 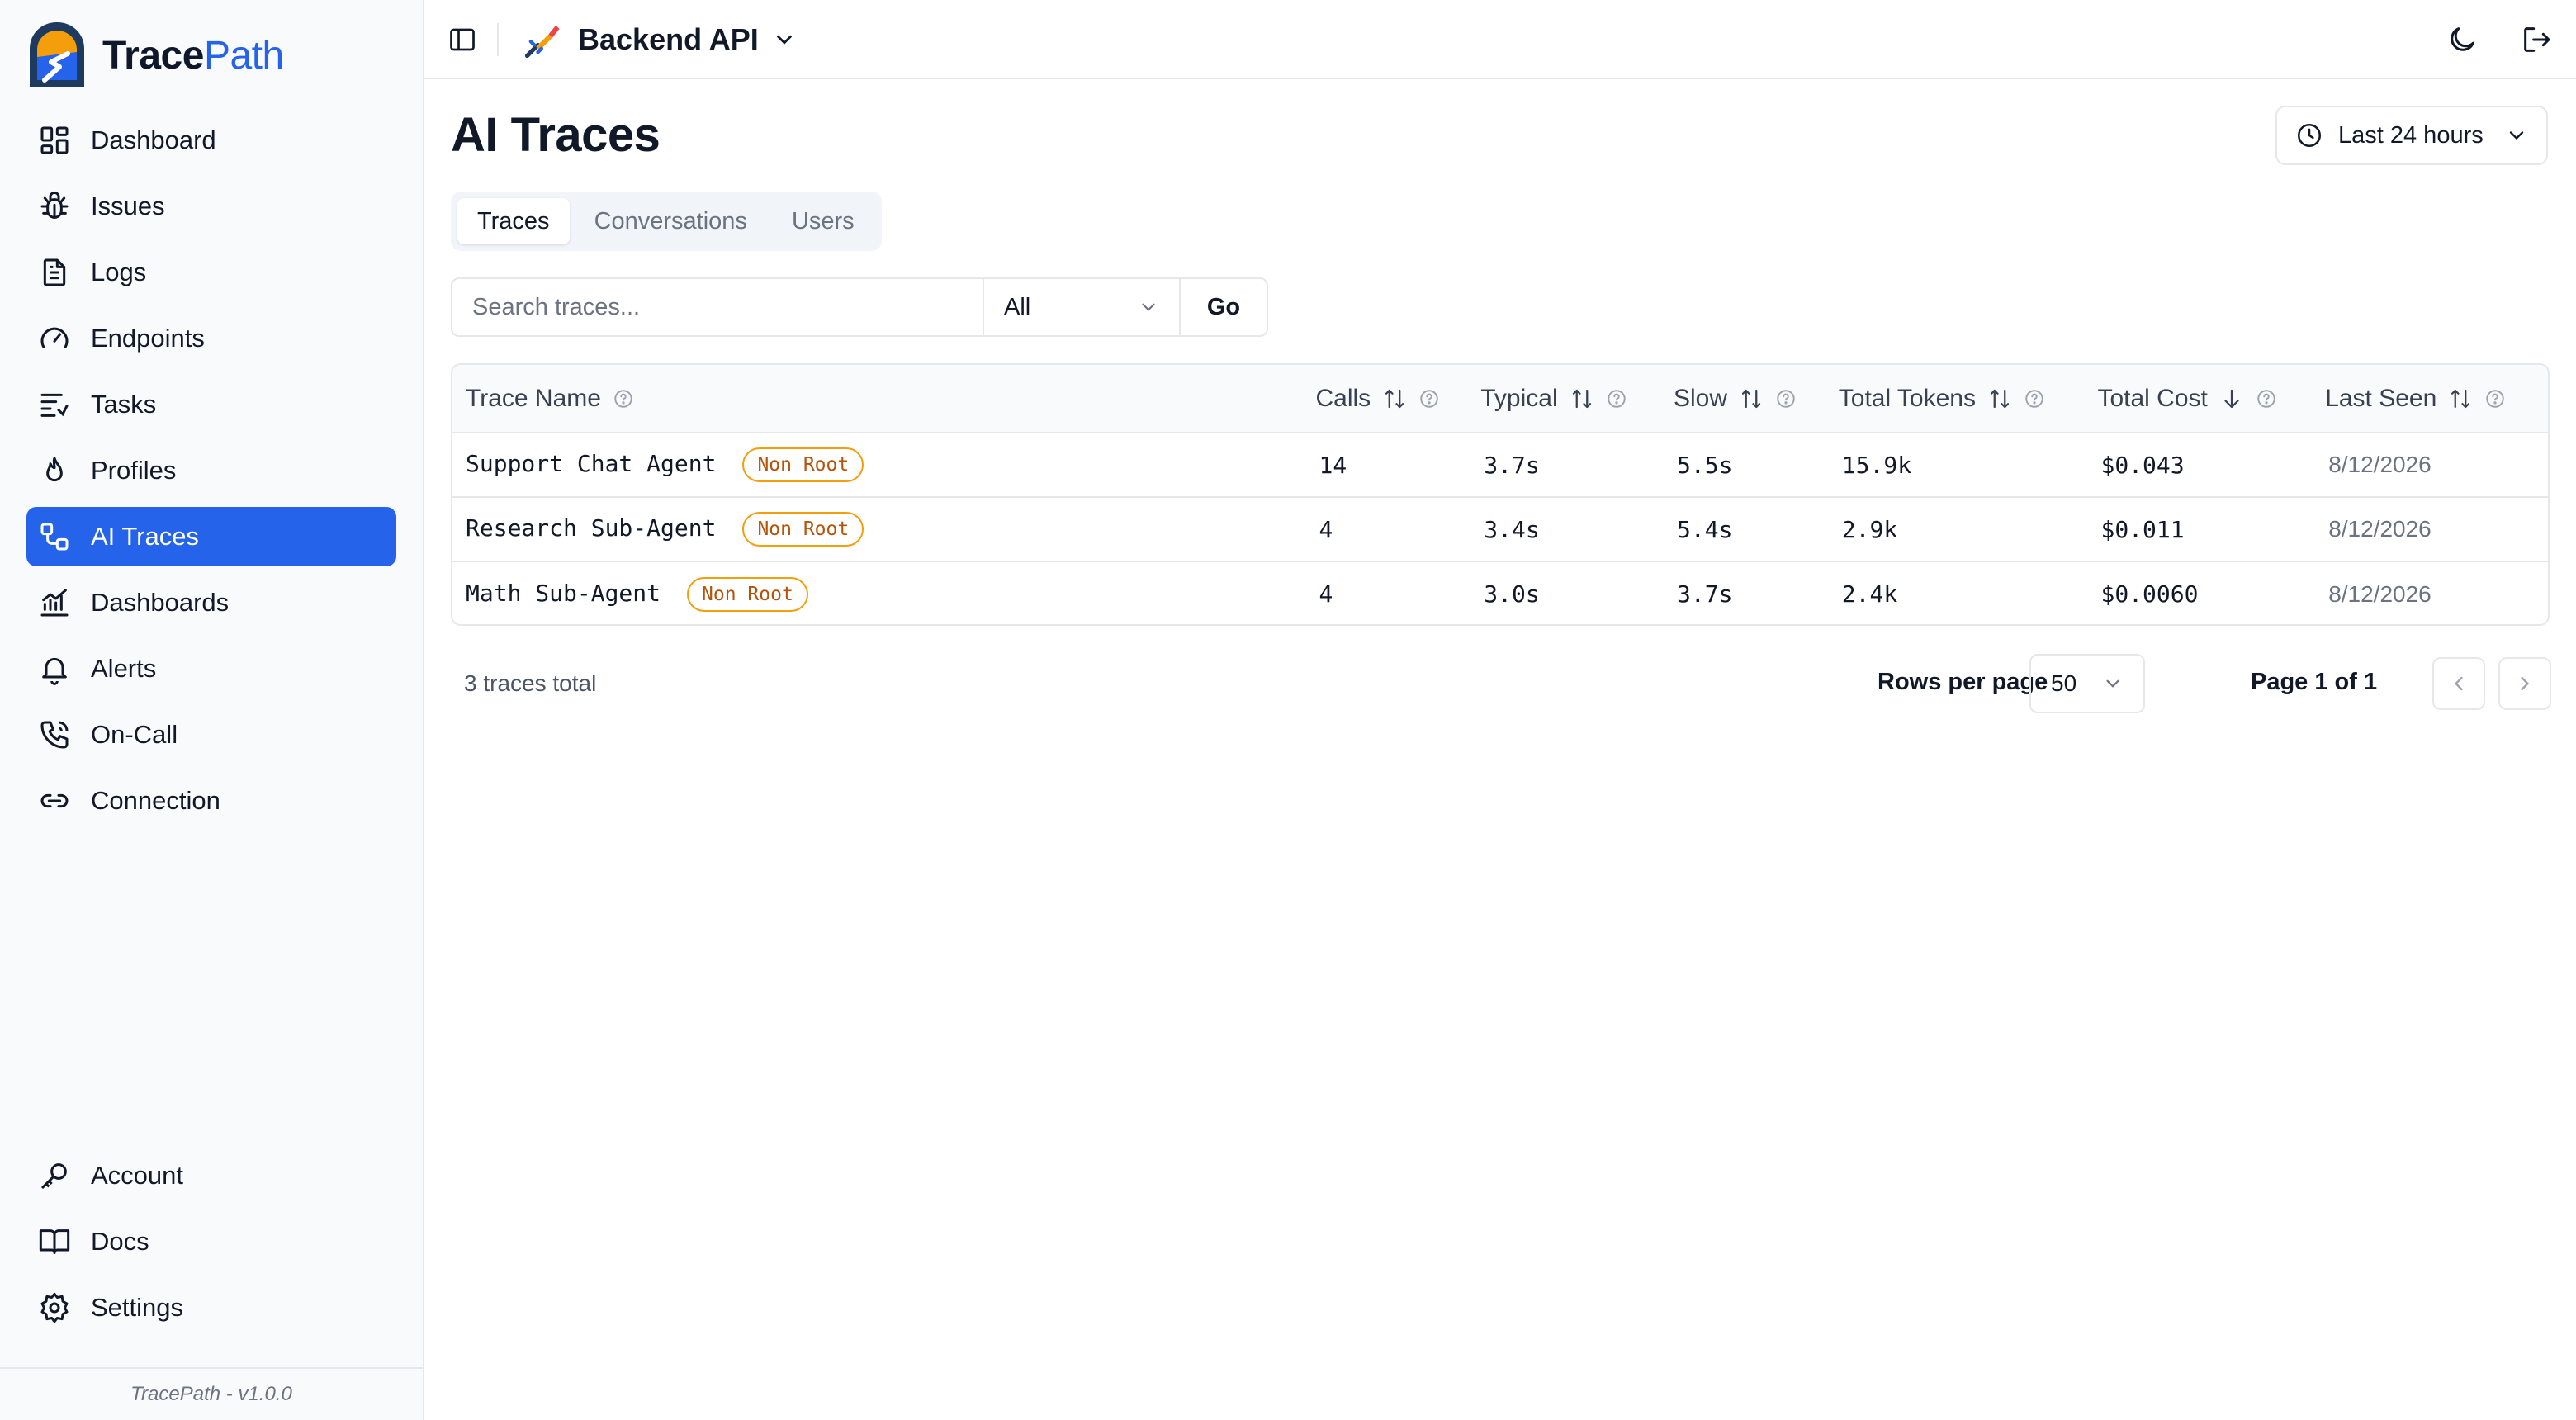 I want to click on sidebar-item-label: Issues, so click(x=128, y=206).